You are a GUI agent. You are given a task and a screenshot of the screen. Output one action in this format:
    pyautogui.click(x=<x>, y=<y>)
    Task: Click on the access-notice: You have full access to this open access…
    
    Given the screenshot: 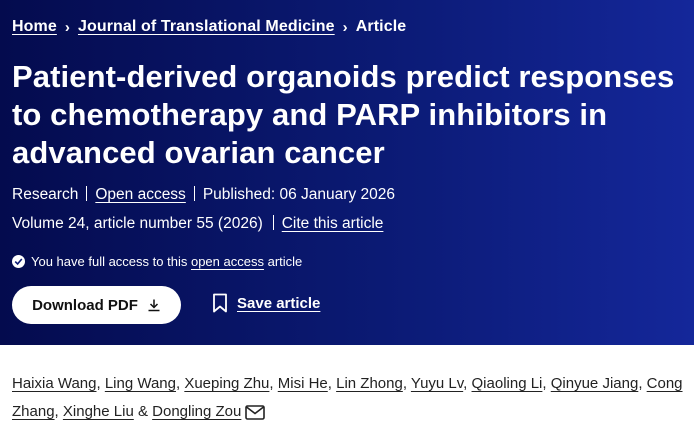 What is the action you would take?
    pyautogui.click(x=157, y=261)
    